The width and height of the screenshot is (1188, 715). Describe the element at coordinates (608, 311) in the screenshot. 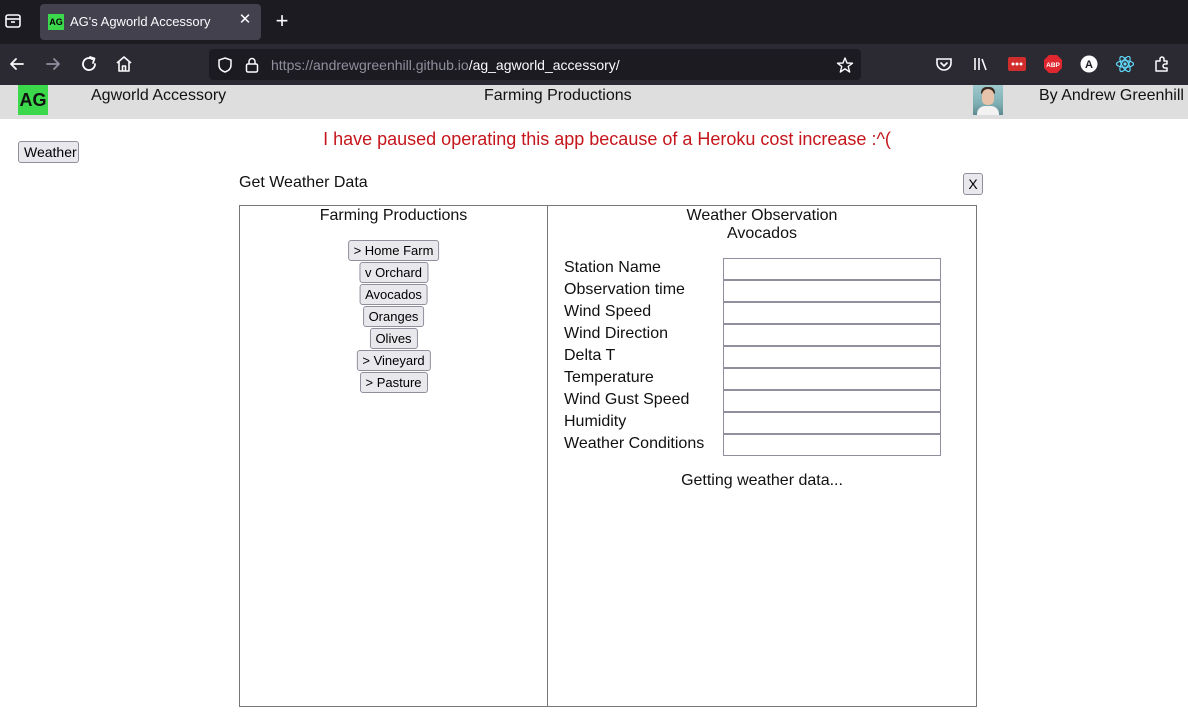

I see `field-label-wind-speed: Wind Speed` at that location.